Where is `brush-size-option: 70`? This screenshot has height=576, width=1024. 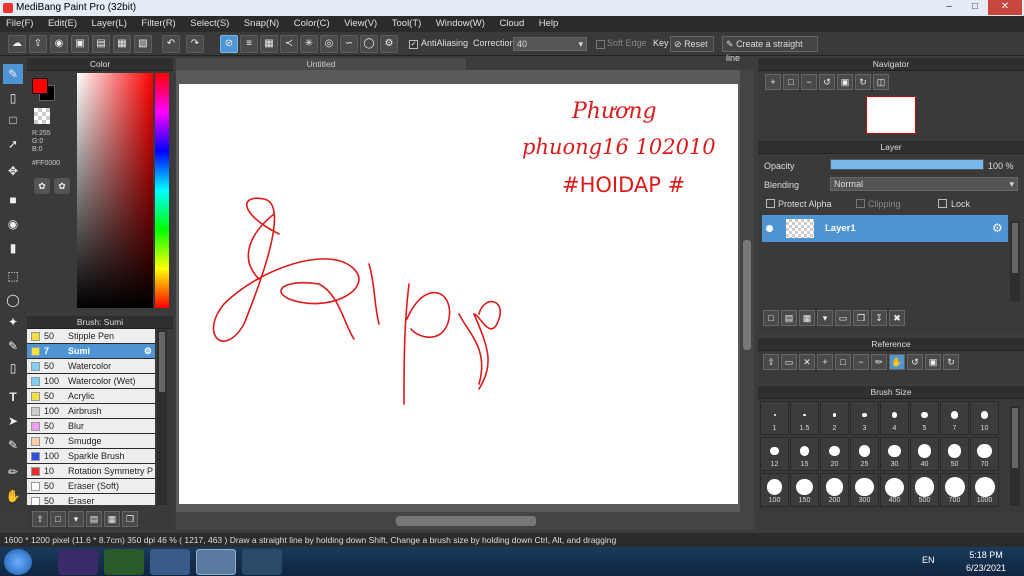 brush-size-option: 70 is located at coordinates (984, 454).